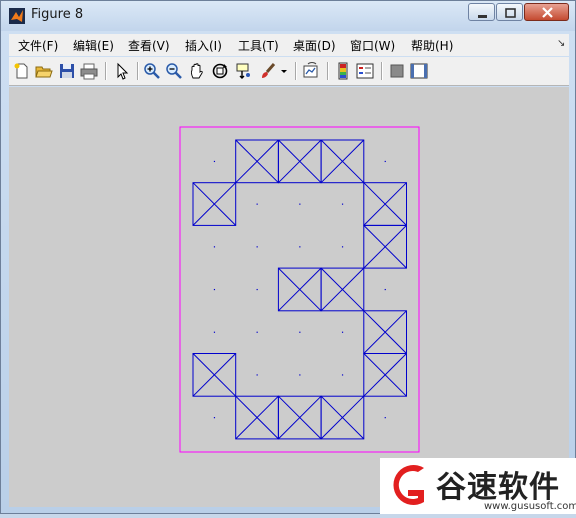 The width and height of the screenshot is (576, 518). What do you see at coordinates (284, 71) in the screenshot?
I see `brush-dropdown-icon` at bounding box center [284, 71].